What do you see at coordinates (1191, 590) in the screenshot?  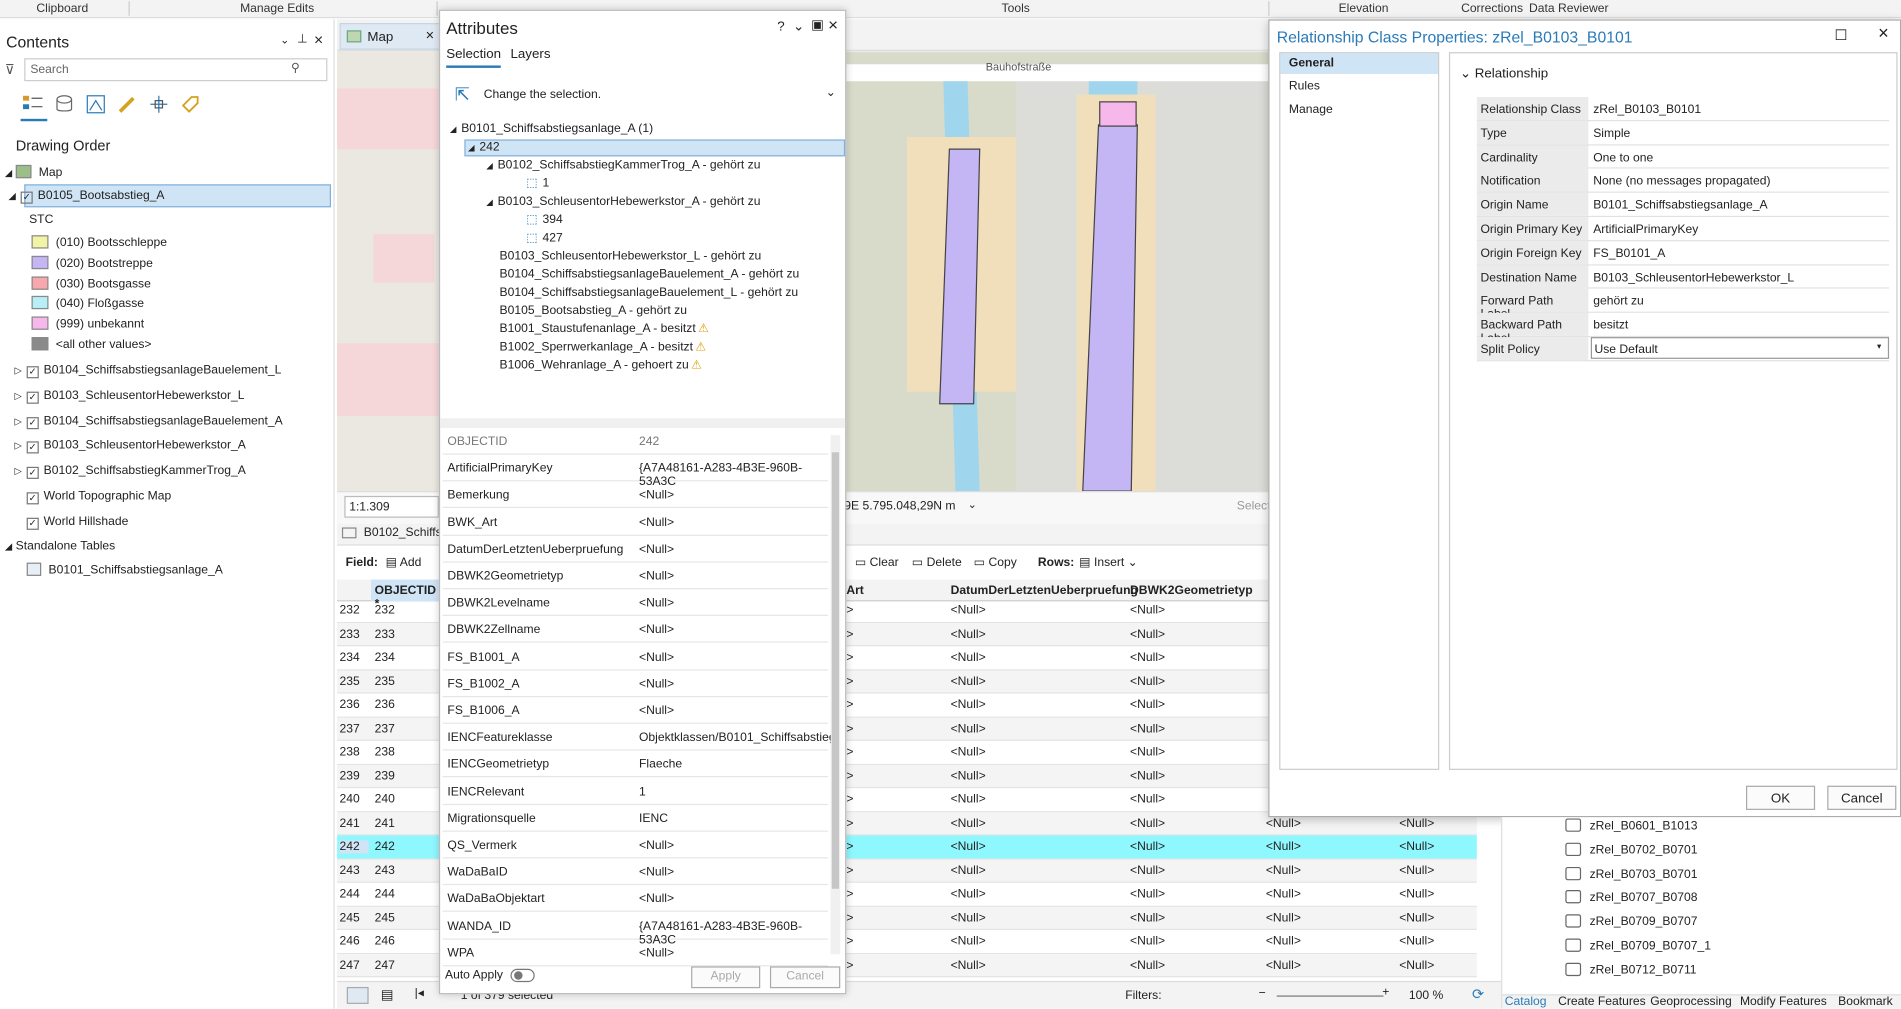 I see `column-header-geometrietyp: DBWK2Geometrietyp` at bounding box center [1191, 590].